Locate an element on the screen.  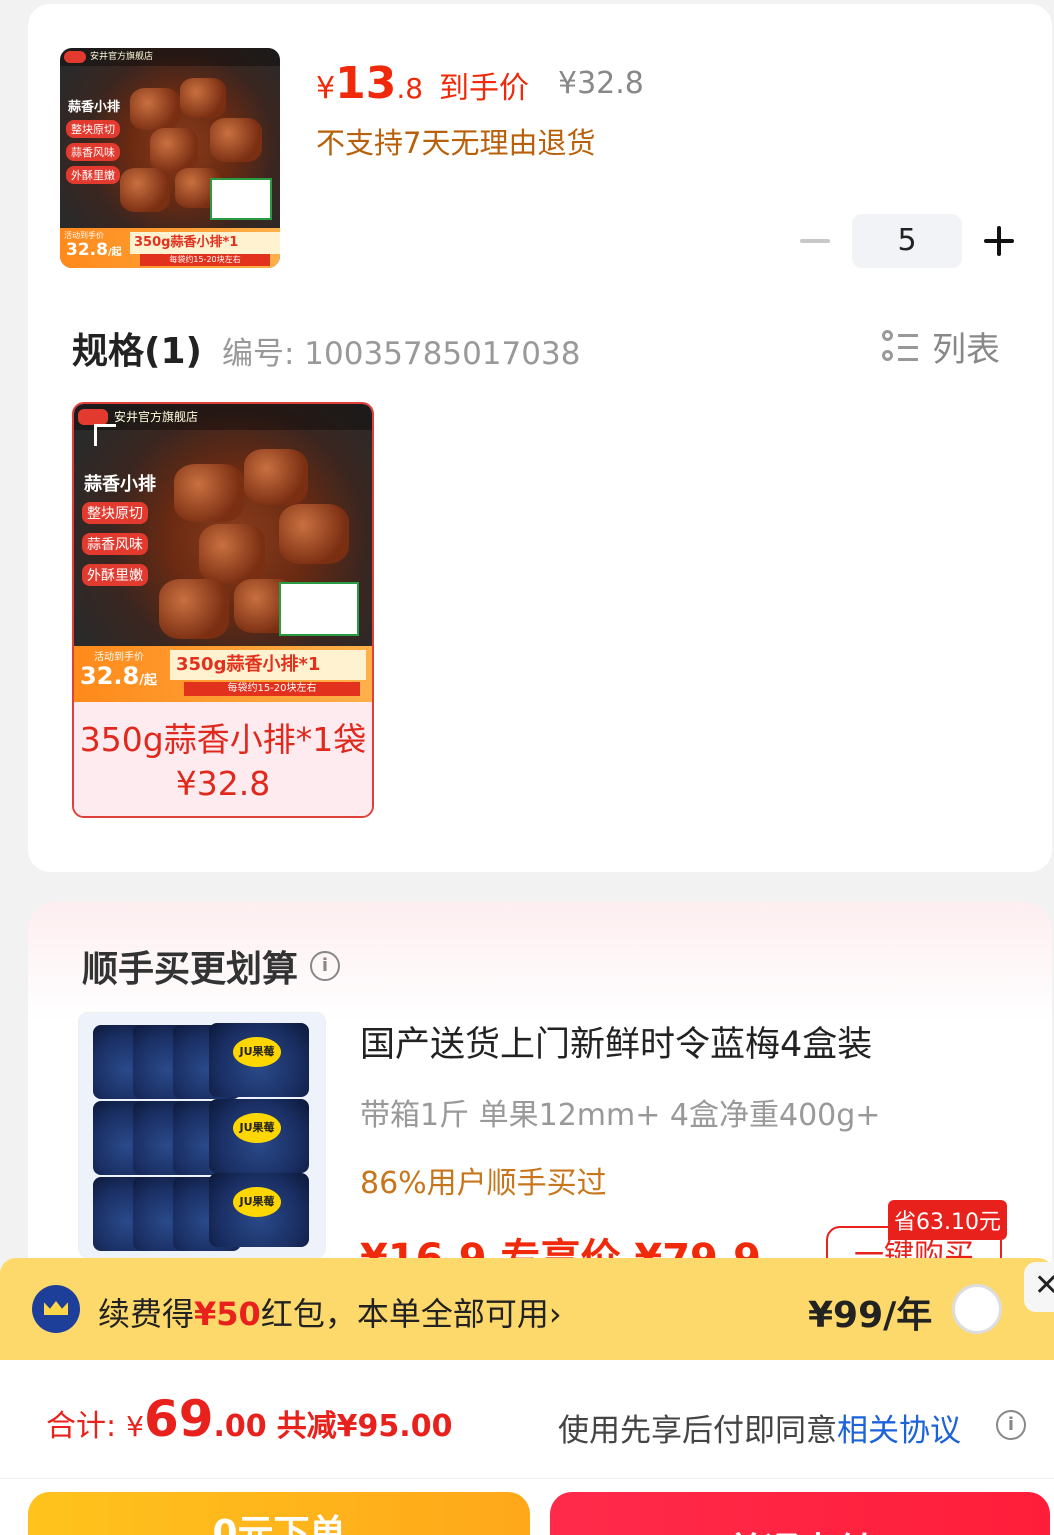
vip-renewal-text: 续费得¥50红包，本单全部可用› is located at coordinates (330, 1312).